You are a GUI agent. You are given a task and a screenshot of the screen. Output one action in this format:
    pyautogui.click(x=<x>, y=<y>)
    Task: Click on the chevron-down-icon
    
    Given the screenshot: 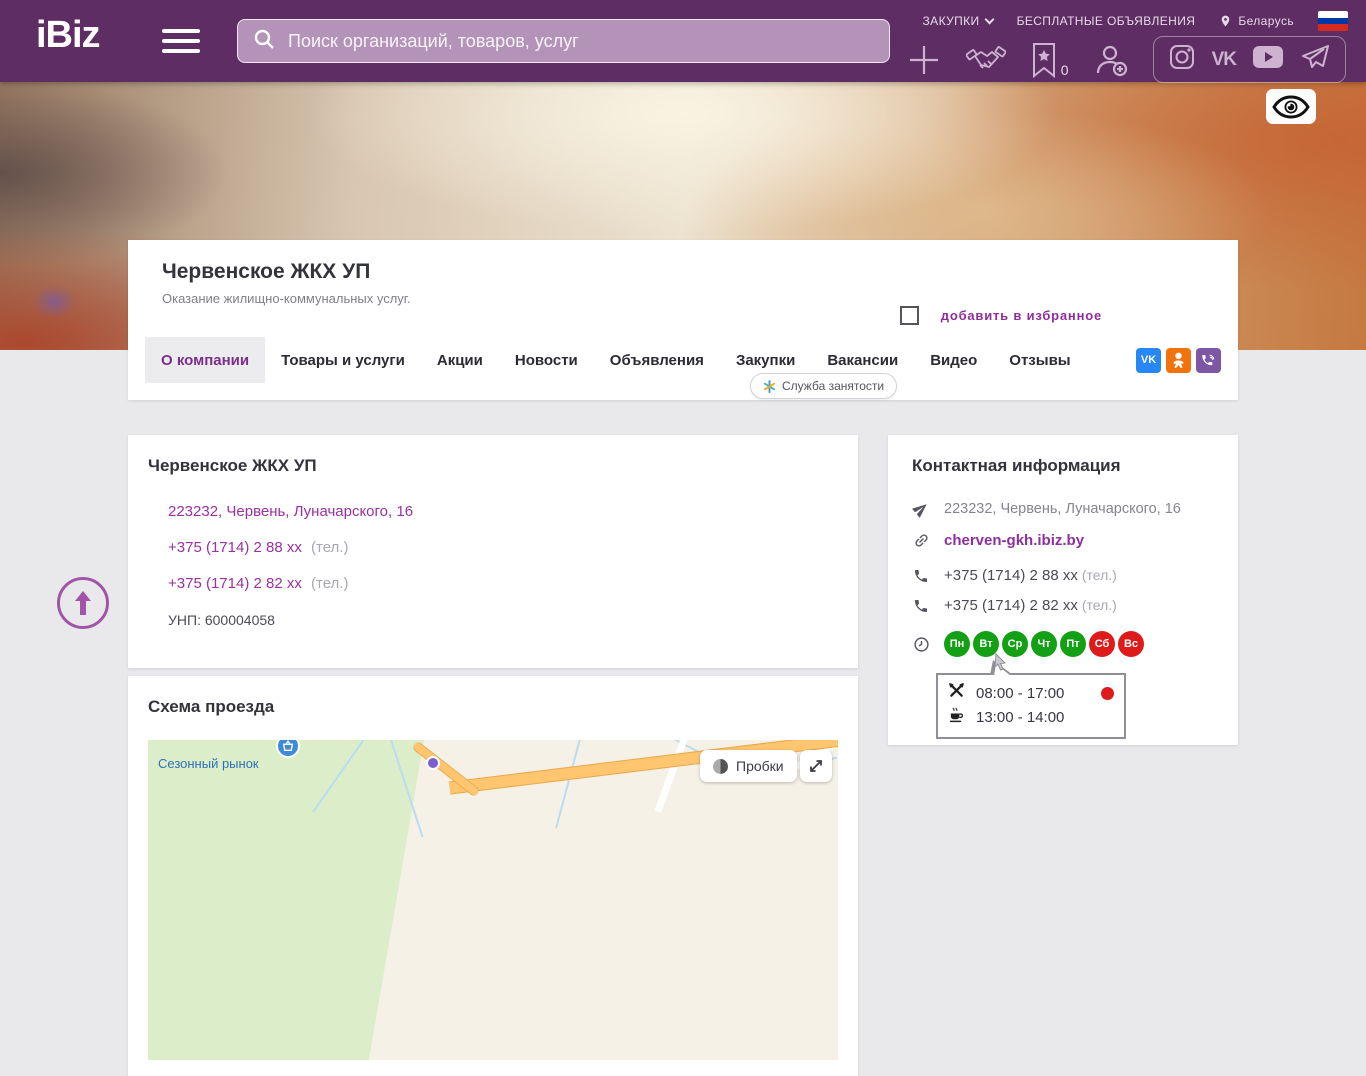 What is the action you would take?
    pyautogui.click(x=989, y=19)
    